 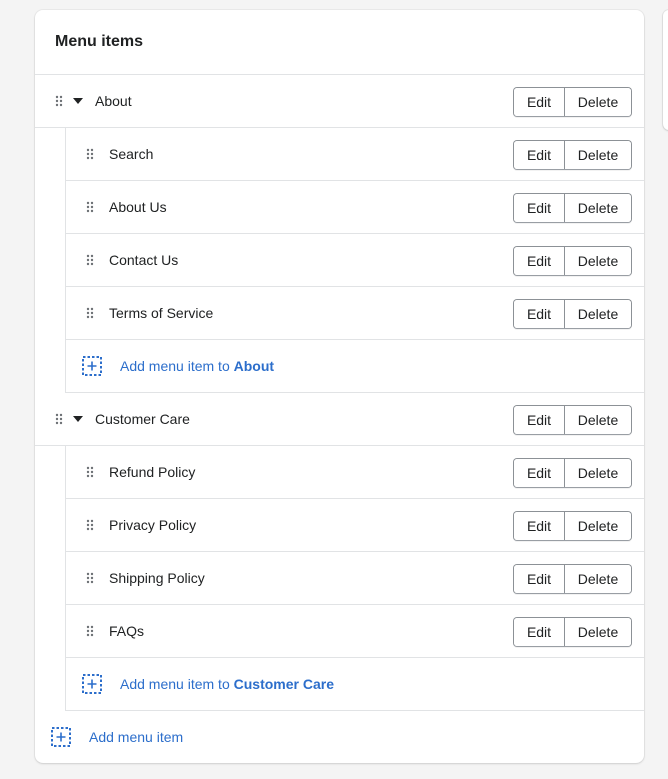 What do you see at coordinates (144, 260) in the screenshot?
I see `menu-item-label: Contact Us` at bounding box center [144, 260].